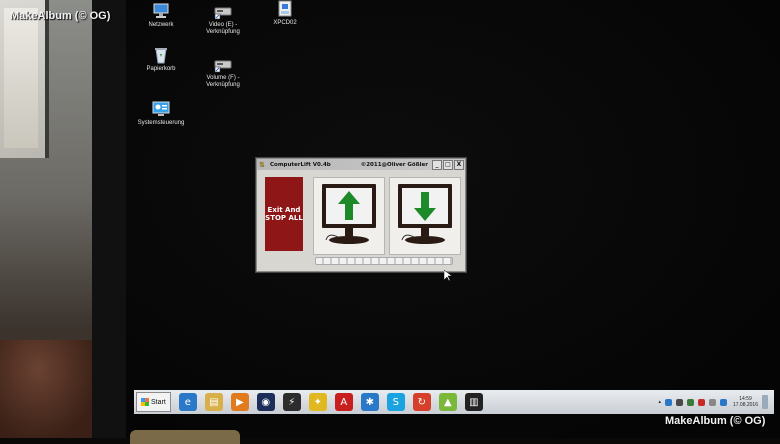  Describe the element at coordinates (285, 9) in the screenshot. I see `executable-icon` at that location.